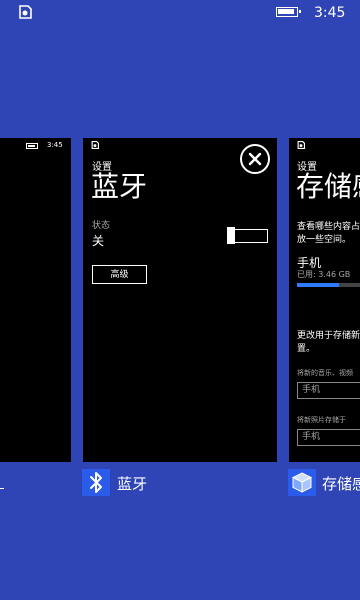 Image resolution: width=360 pixels, height=600 pixels. Describe the element at coordinates (324, 146) in the screenshot. I see `mini-status-bar` at that location.